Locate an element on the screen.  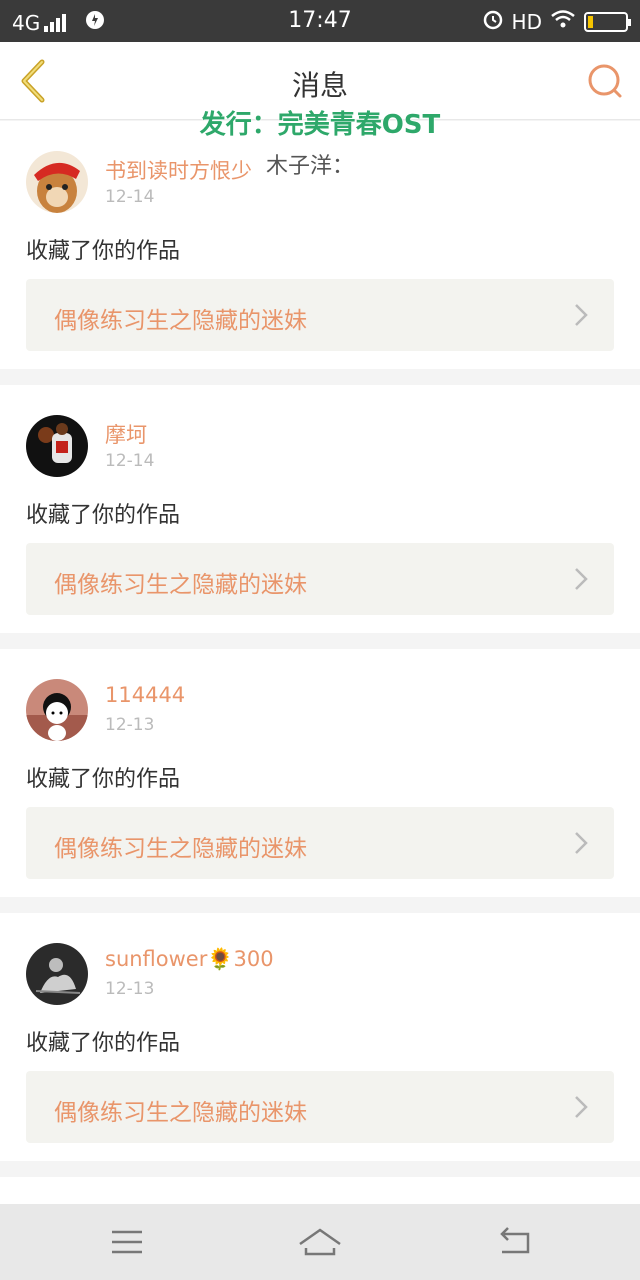
back-nav-button is located at coordinates (516, 1242).